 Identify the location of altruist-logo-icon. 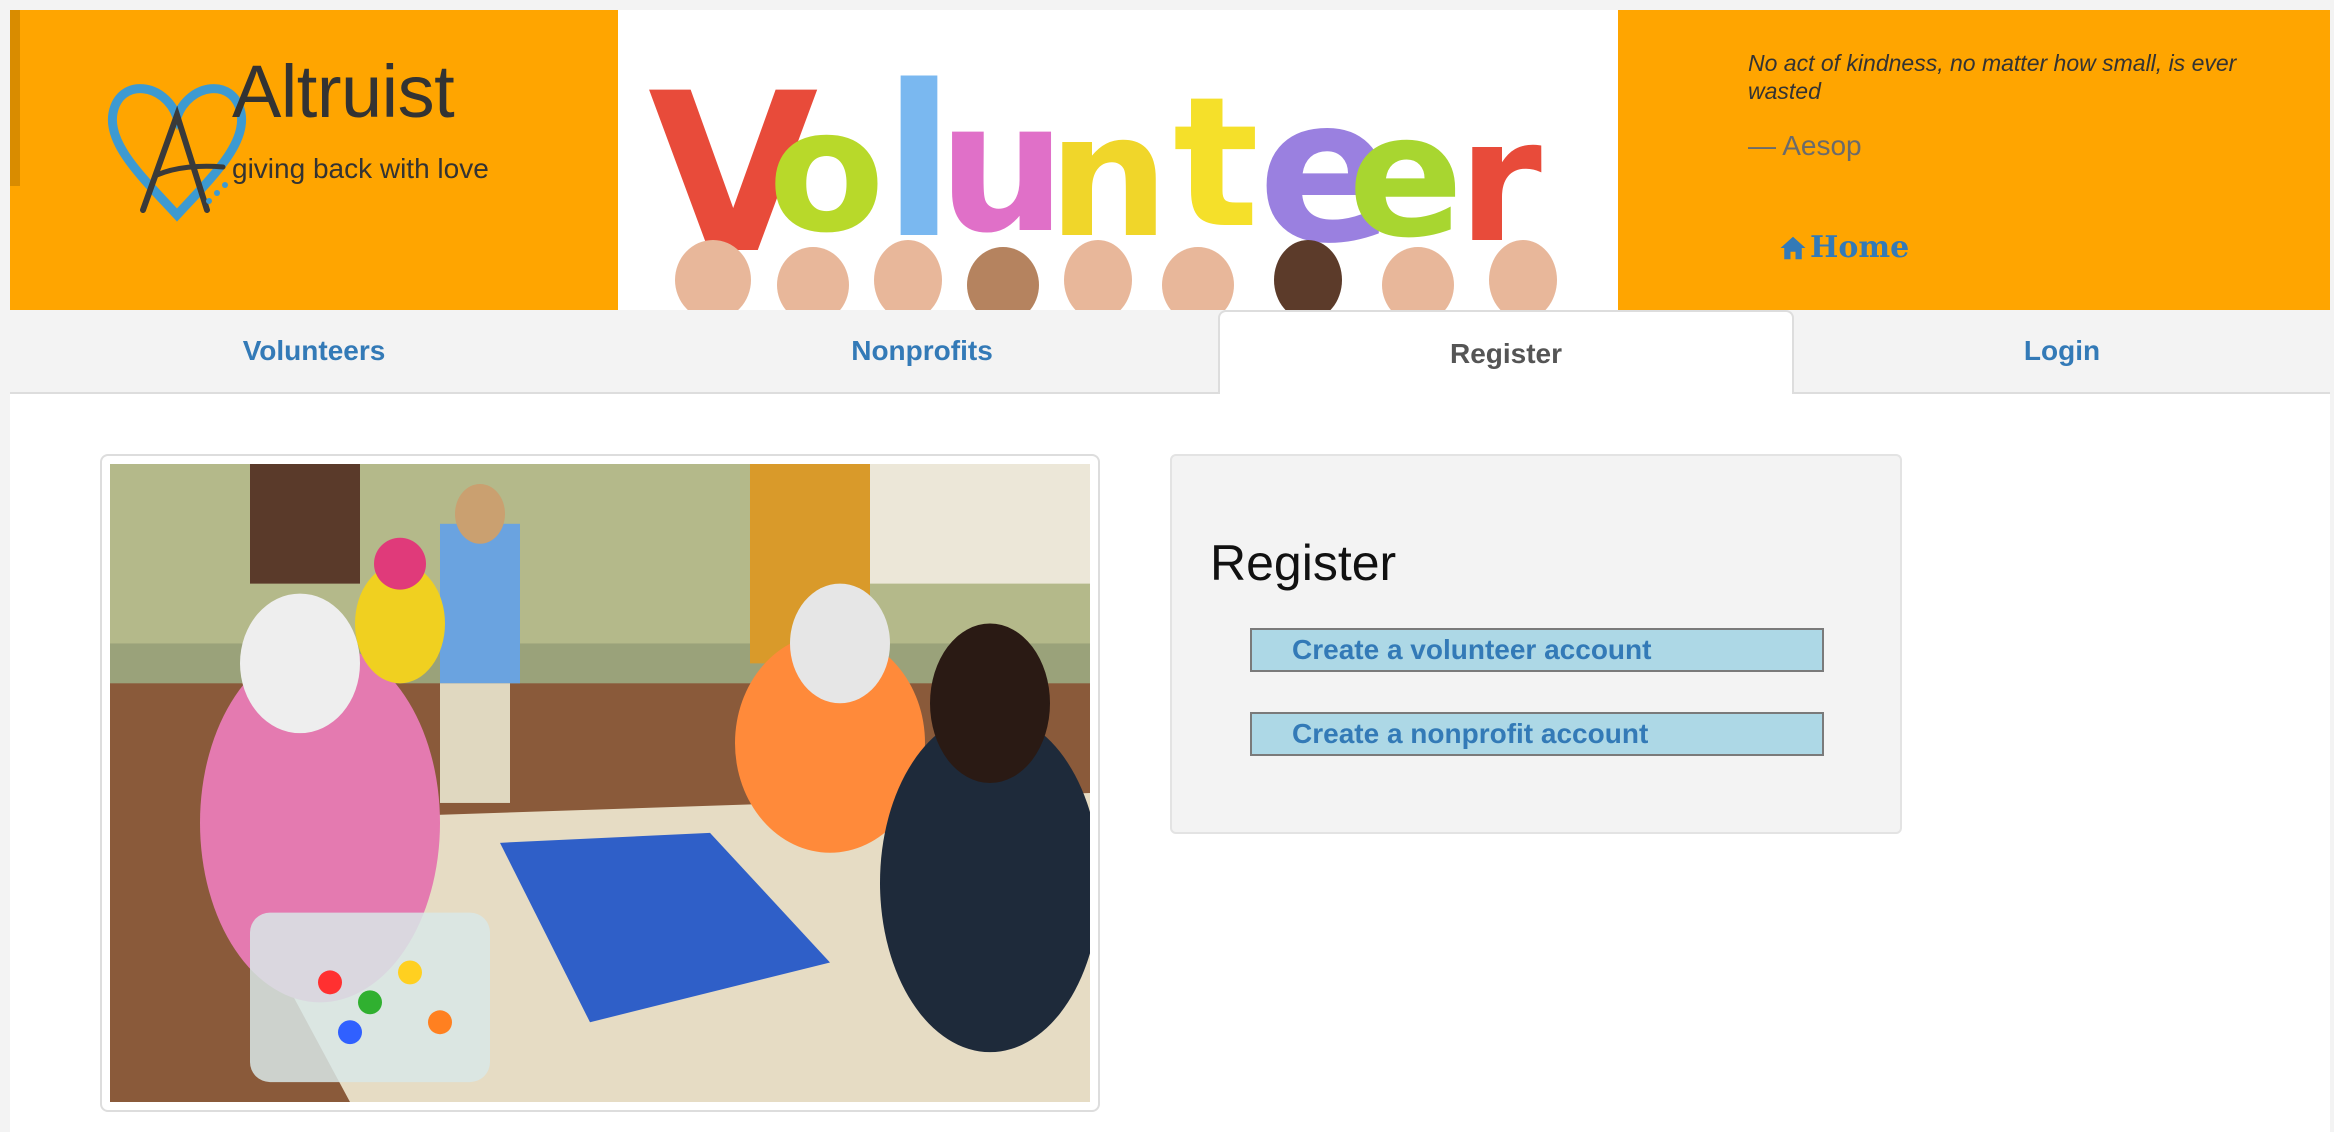
(177, 153).